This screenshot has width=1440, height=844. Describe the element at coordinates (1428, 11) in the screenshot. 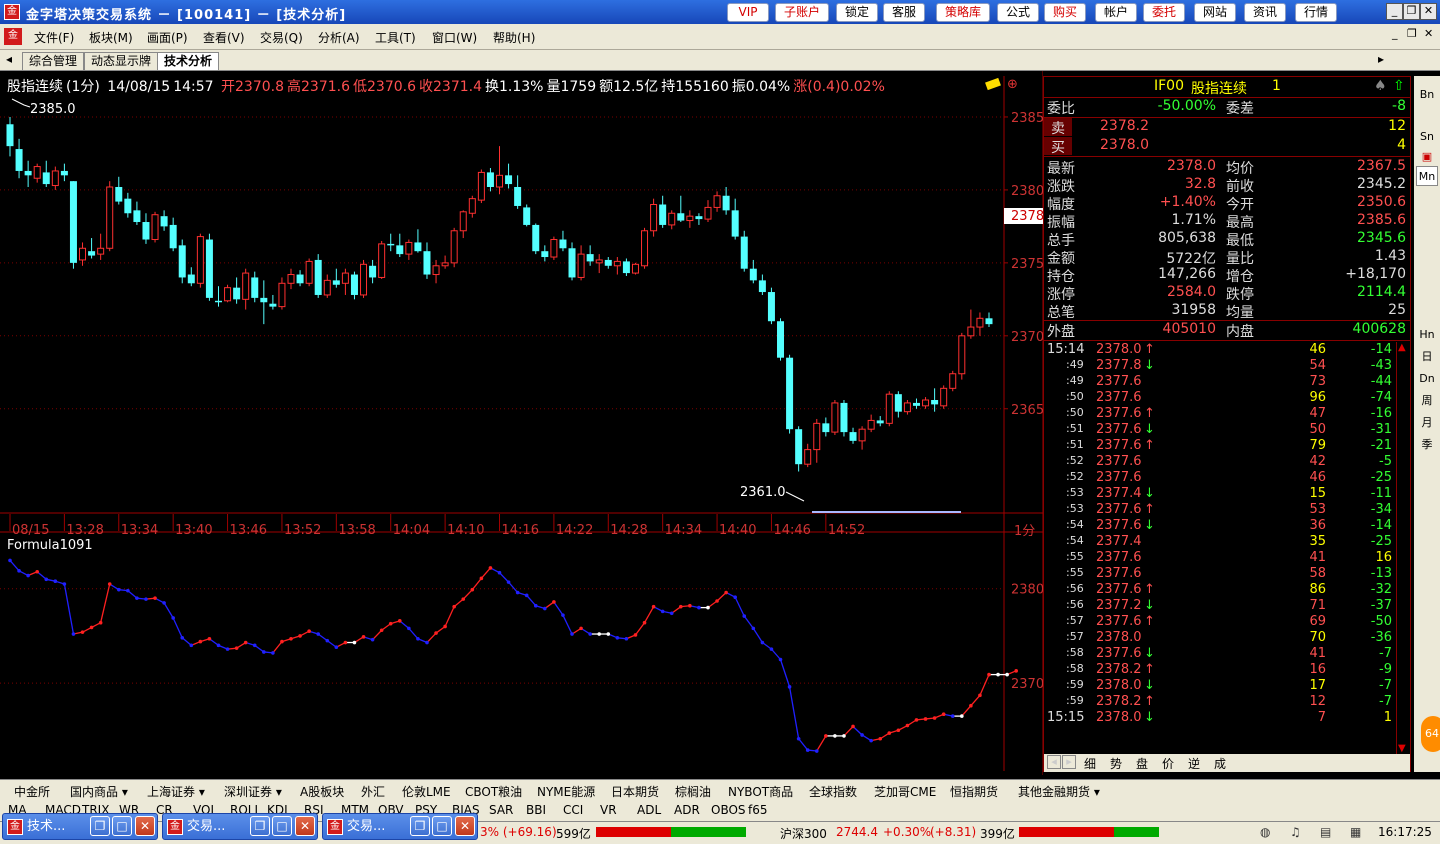

I see `close-button: ✕` at that location.